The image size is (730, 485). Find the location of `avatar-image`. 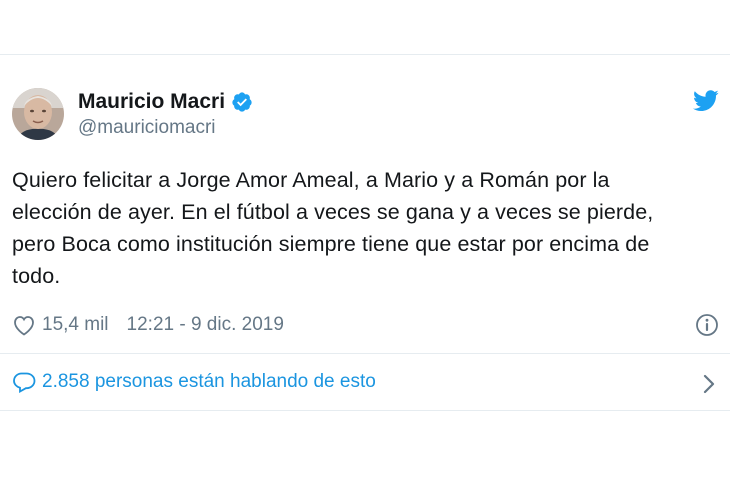

avatar-image is located at coordinates (38, 114).